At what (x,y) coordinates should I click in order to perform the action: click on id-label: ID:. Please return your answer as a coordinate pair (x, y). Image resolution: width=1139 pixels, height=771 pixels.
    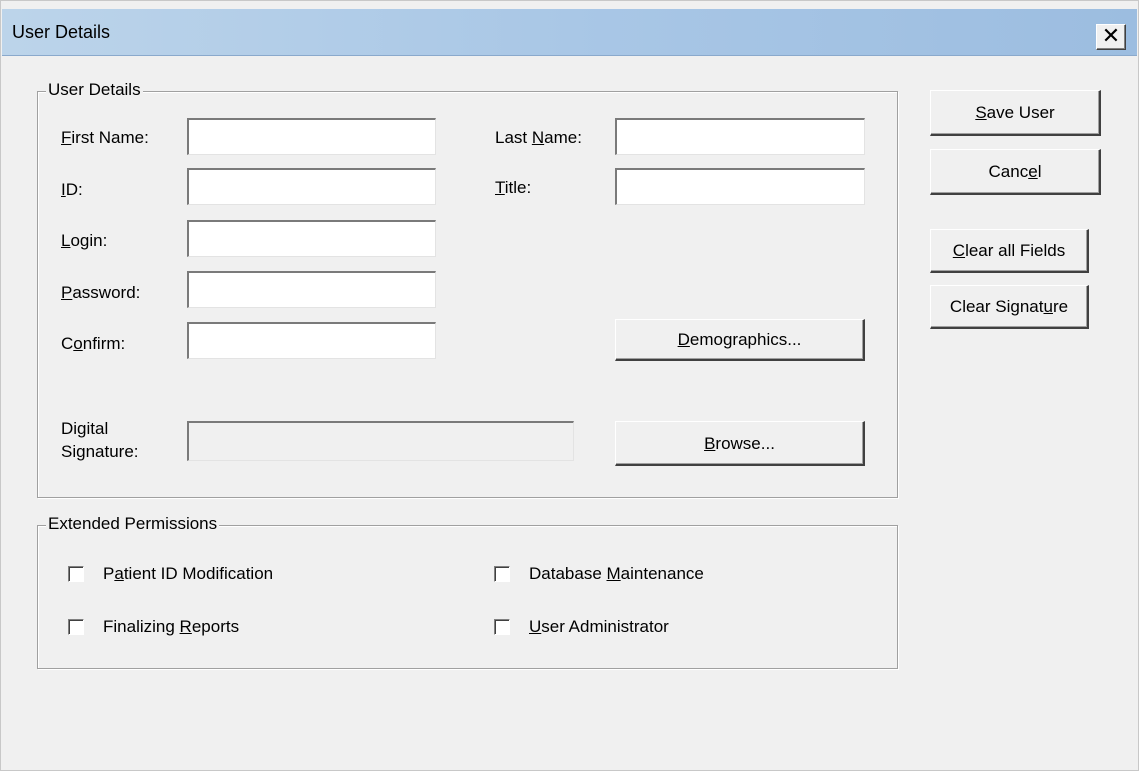
    Looking at the image, I should click on (72, 189).